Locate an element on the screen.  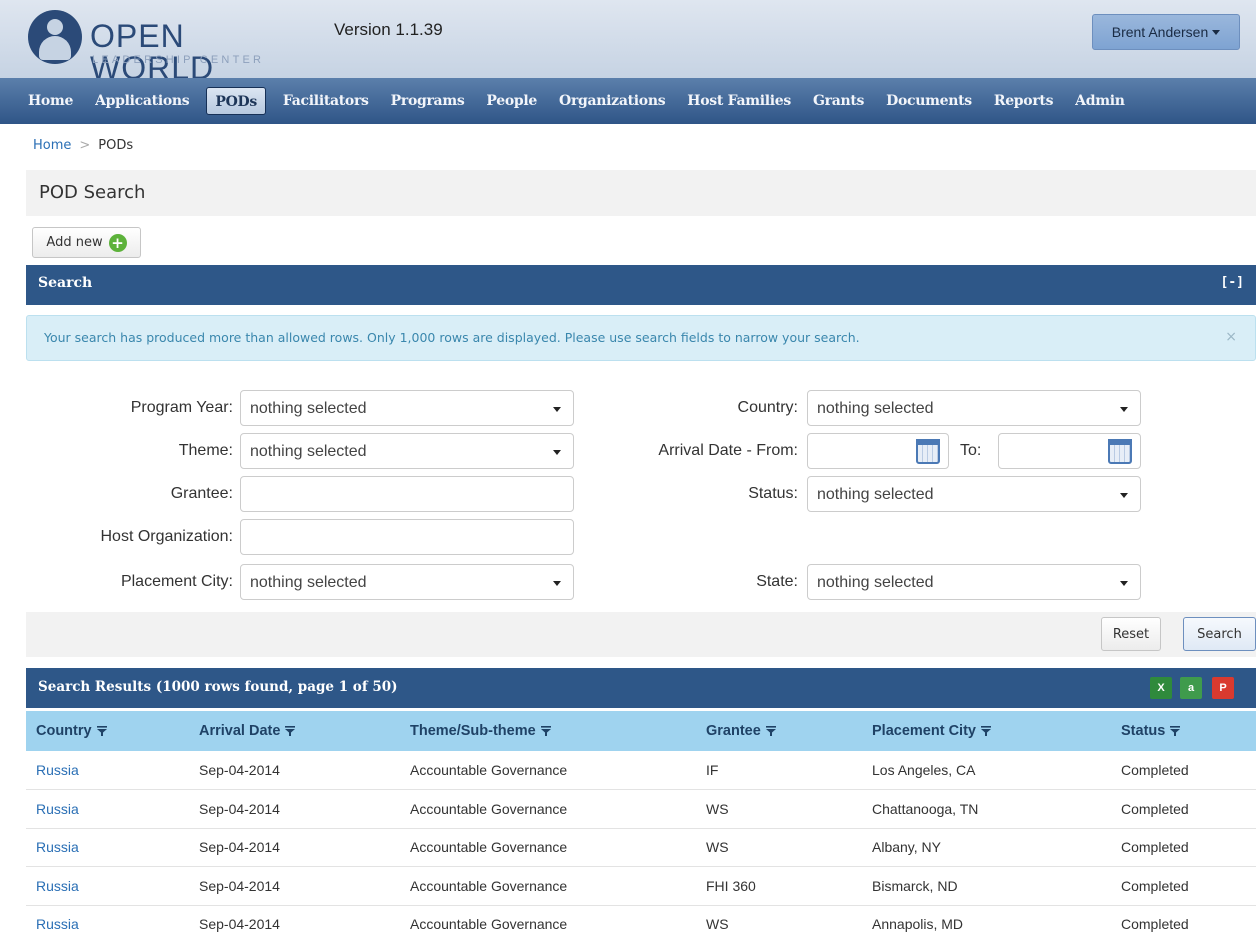
reset-button: Reset is located at coordinates (1131, 634).